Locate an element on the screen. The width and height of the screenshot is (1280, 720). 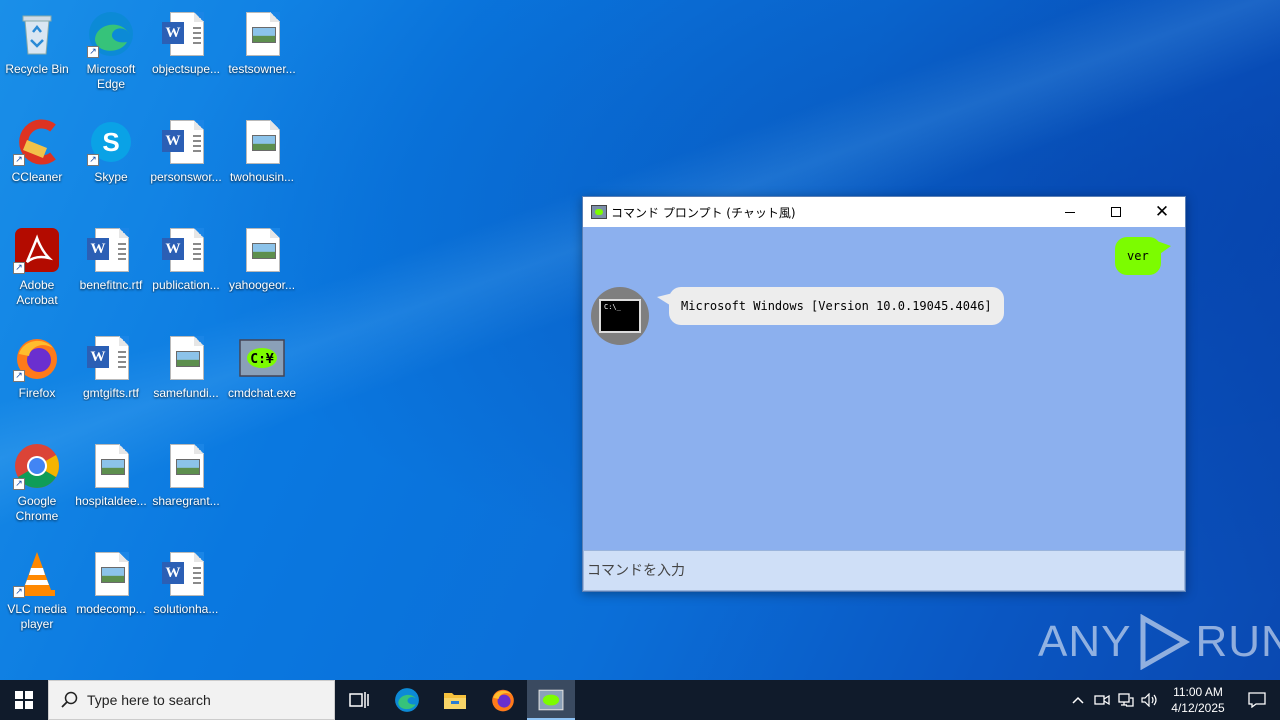
adobe-acrobat-icon: ↗ is located at coordinates (37, 250).